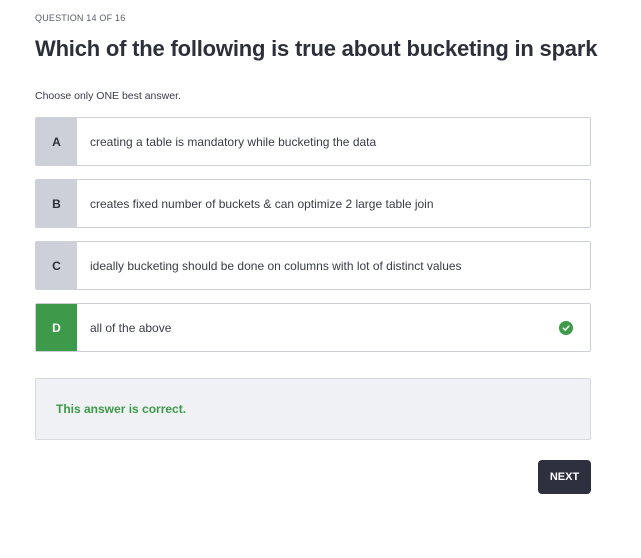 The image size is (641, 558). What do you see at coordinates (108, 96) in the screenshot?
I see `answer-instruction: Choose only ONE best answer.` at bounding box center [108, 96].